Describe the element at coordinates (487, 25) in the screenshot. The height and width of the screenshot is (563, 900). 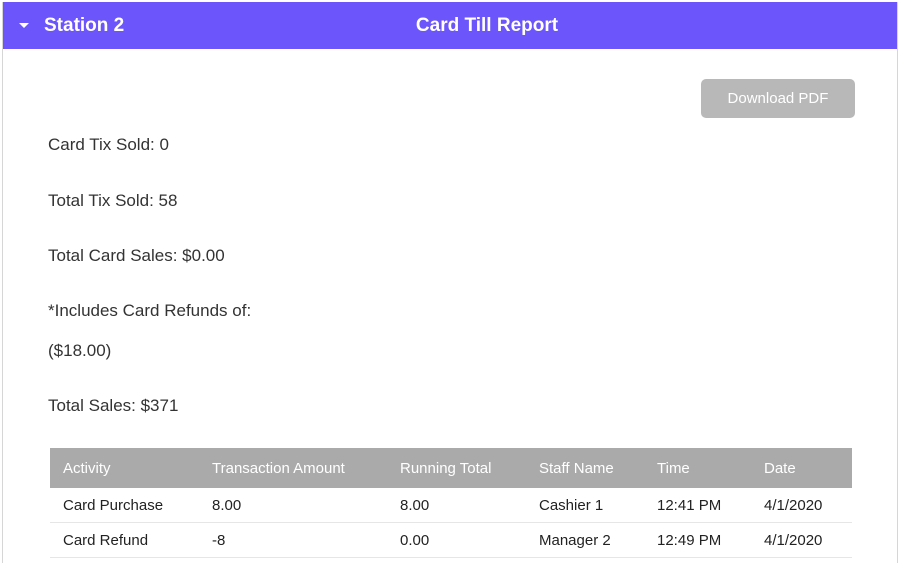
I see `report-title: Card Till Report` at that location.